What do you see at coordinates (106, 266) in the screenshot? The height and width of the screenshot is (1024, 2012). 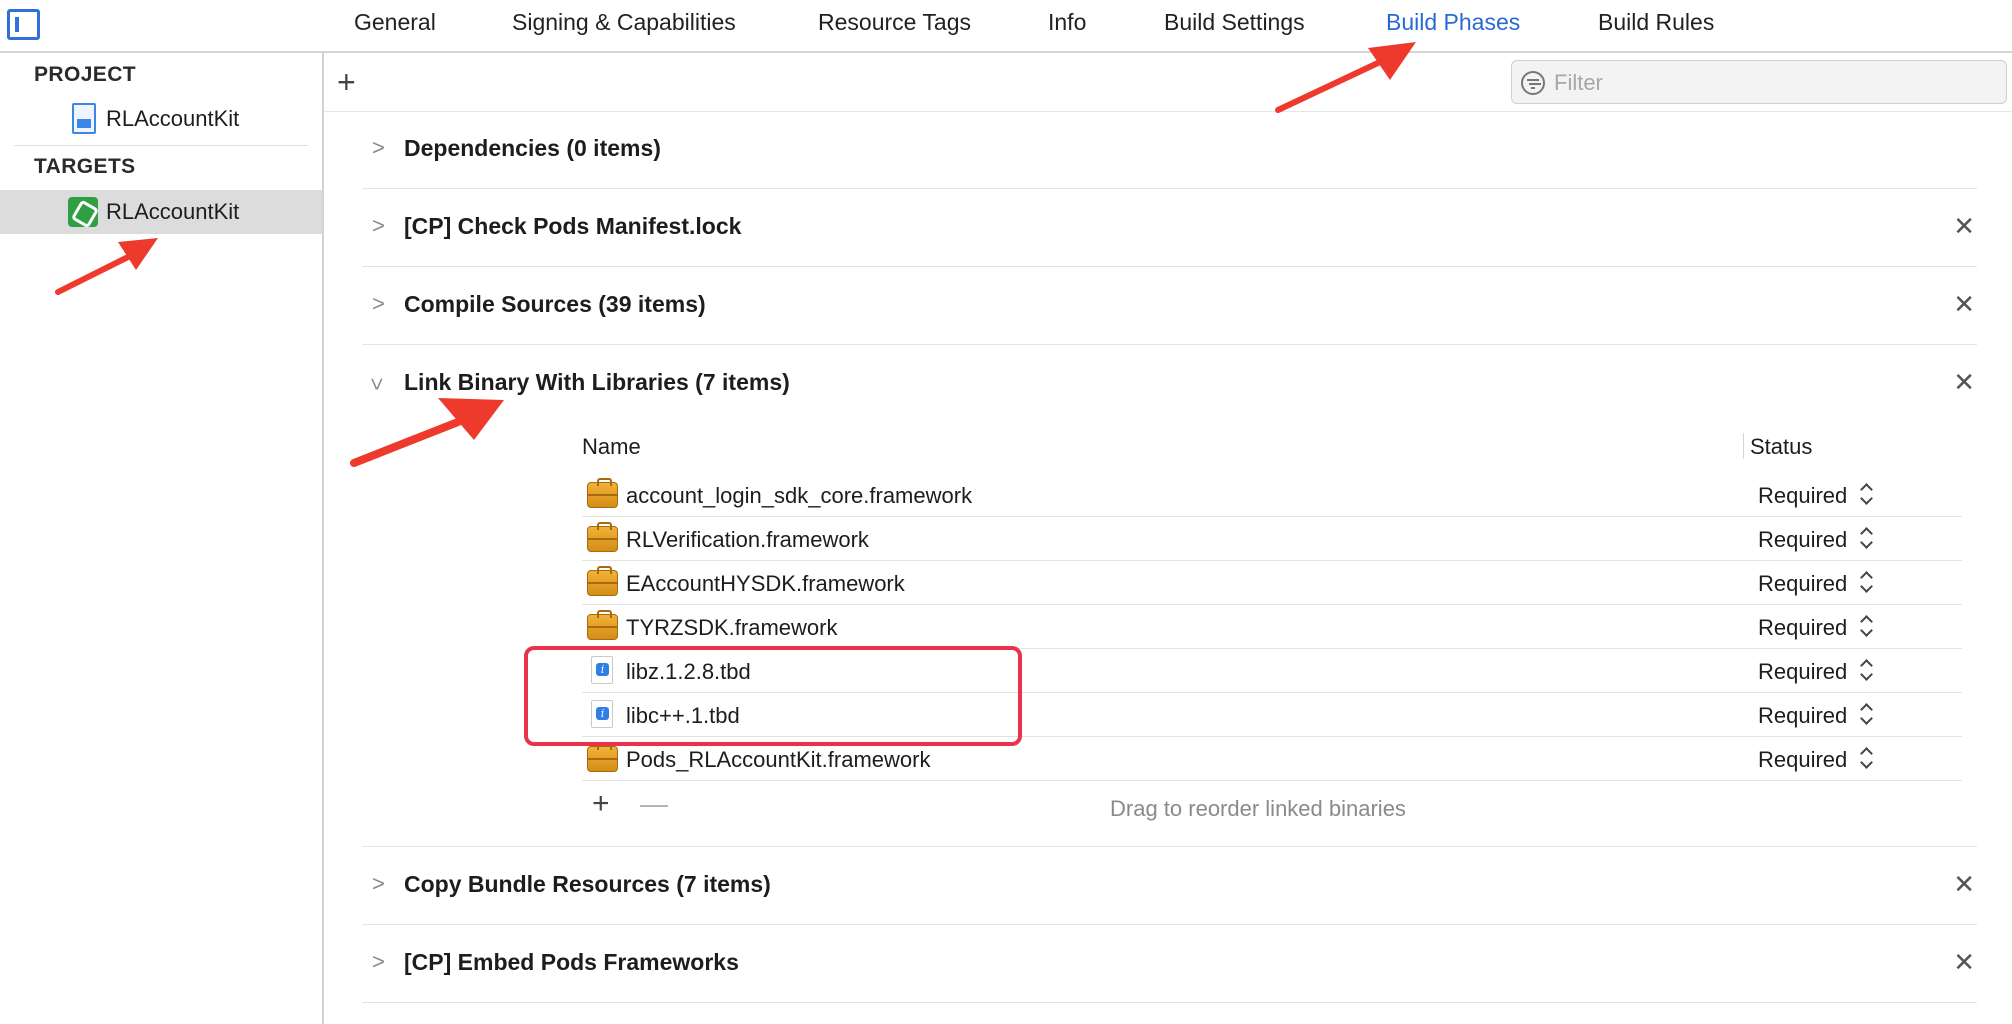 I see `annotation-arrow-target` at bounding box center [106, 266].